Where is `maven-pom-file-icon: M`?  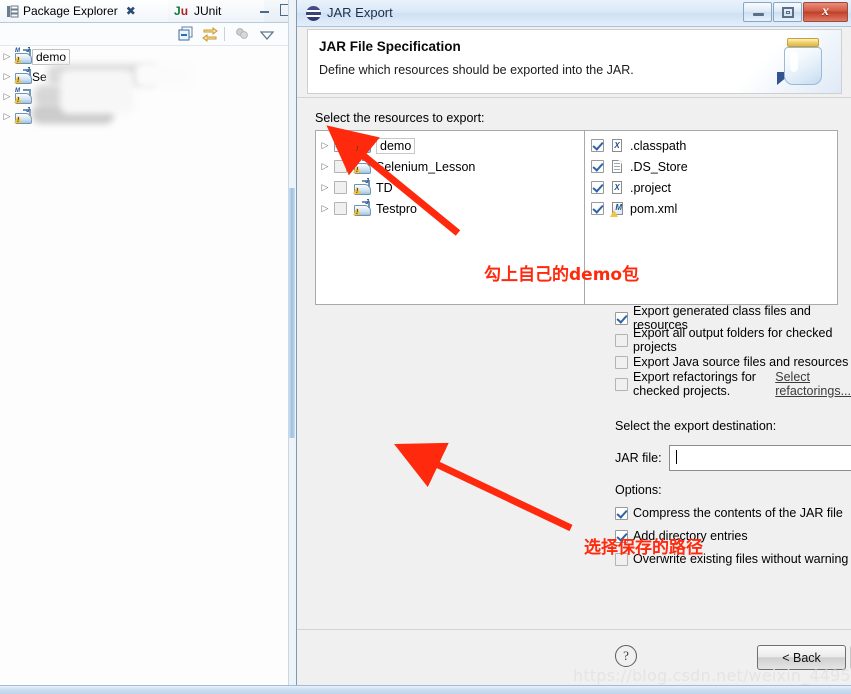
maven-pom-file-icon: M is located at coordinates (617, 209).